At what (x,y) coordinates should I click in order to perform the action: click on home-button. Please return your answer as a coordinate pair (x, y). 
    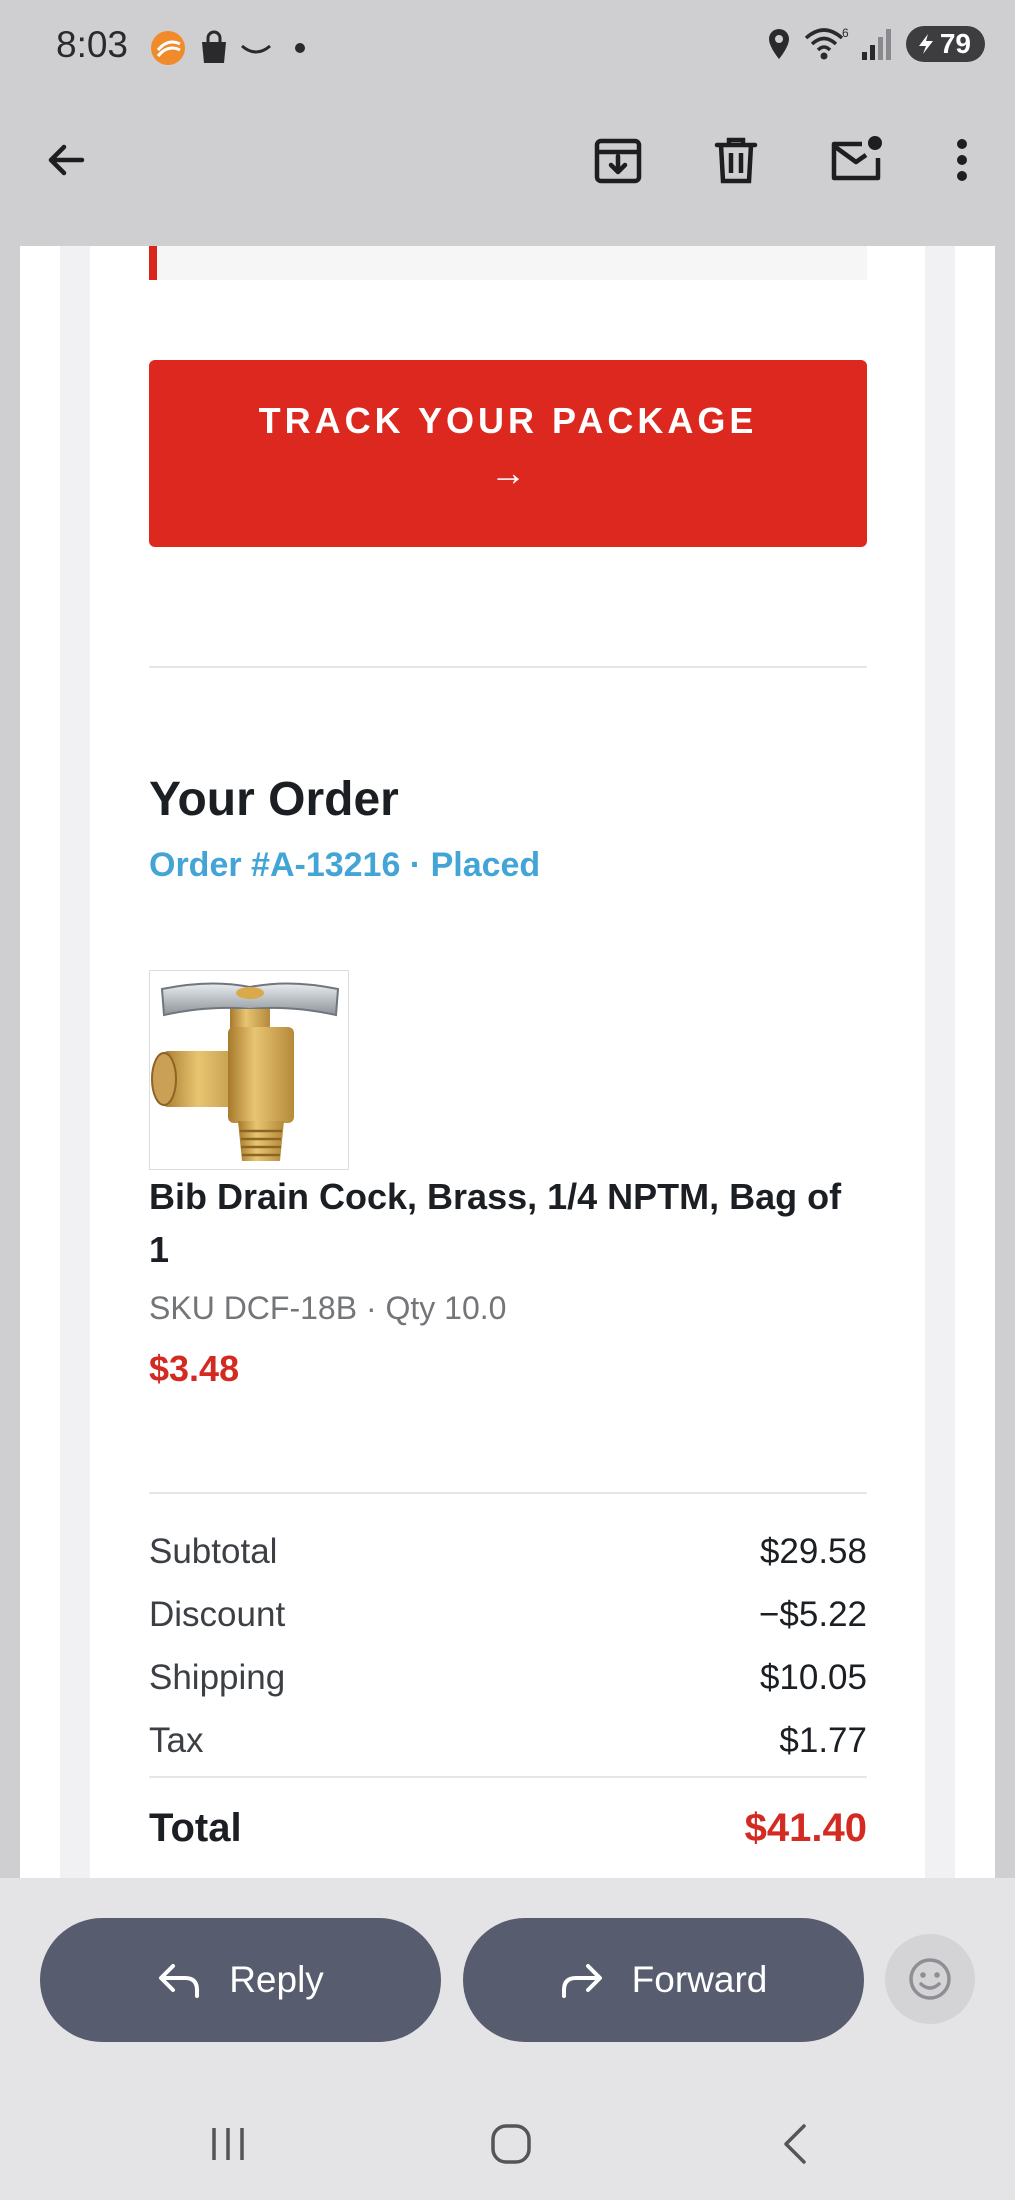
    Looking at the image, I should click on (511, 2144).